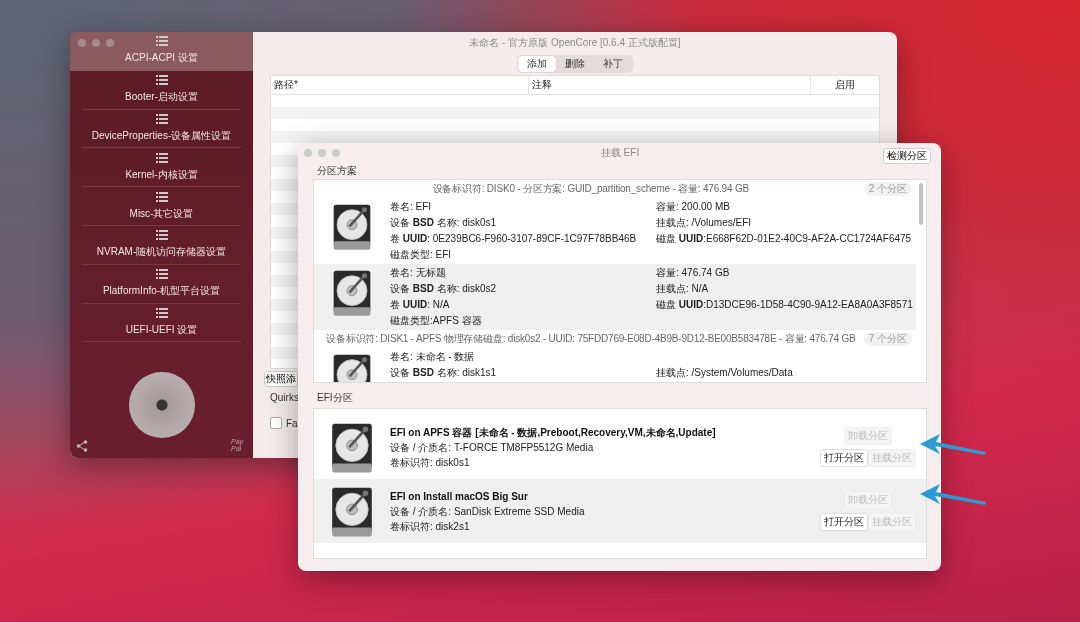 The image size is (1080, 622). What do you see at coordinates (161, 90) in the screenshot?
I see `sidebar-item: Booter-启动设置` at bounding box center [161, 90].